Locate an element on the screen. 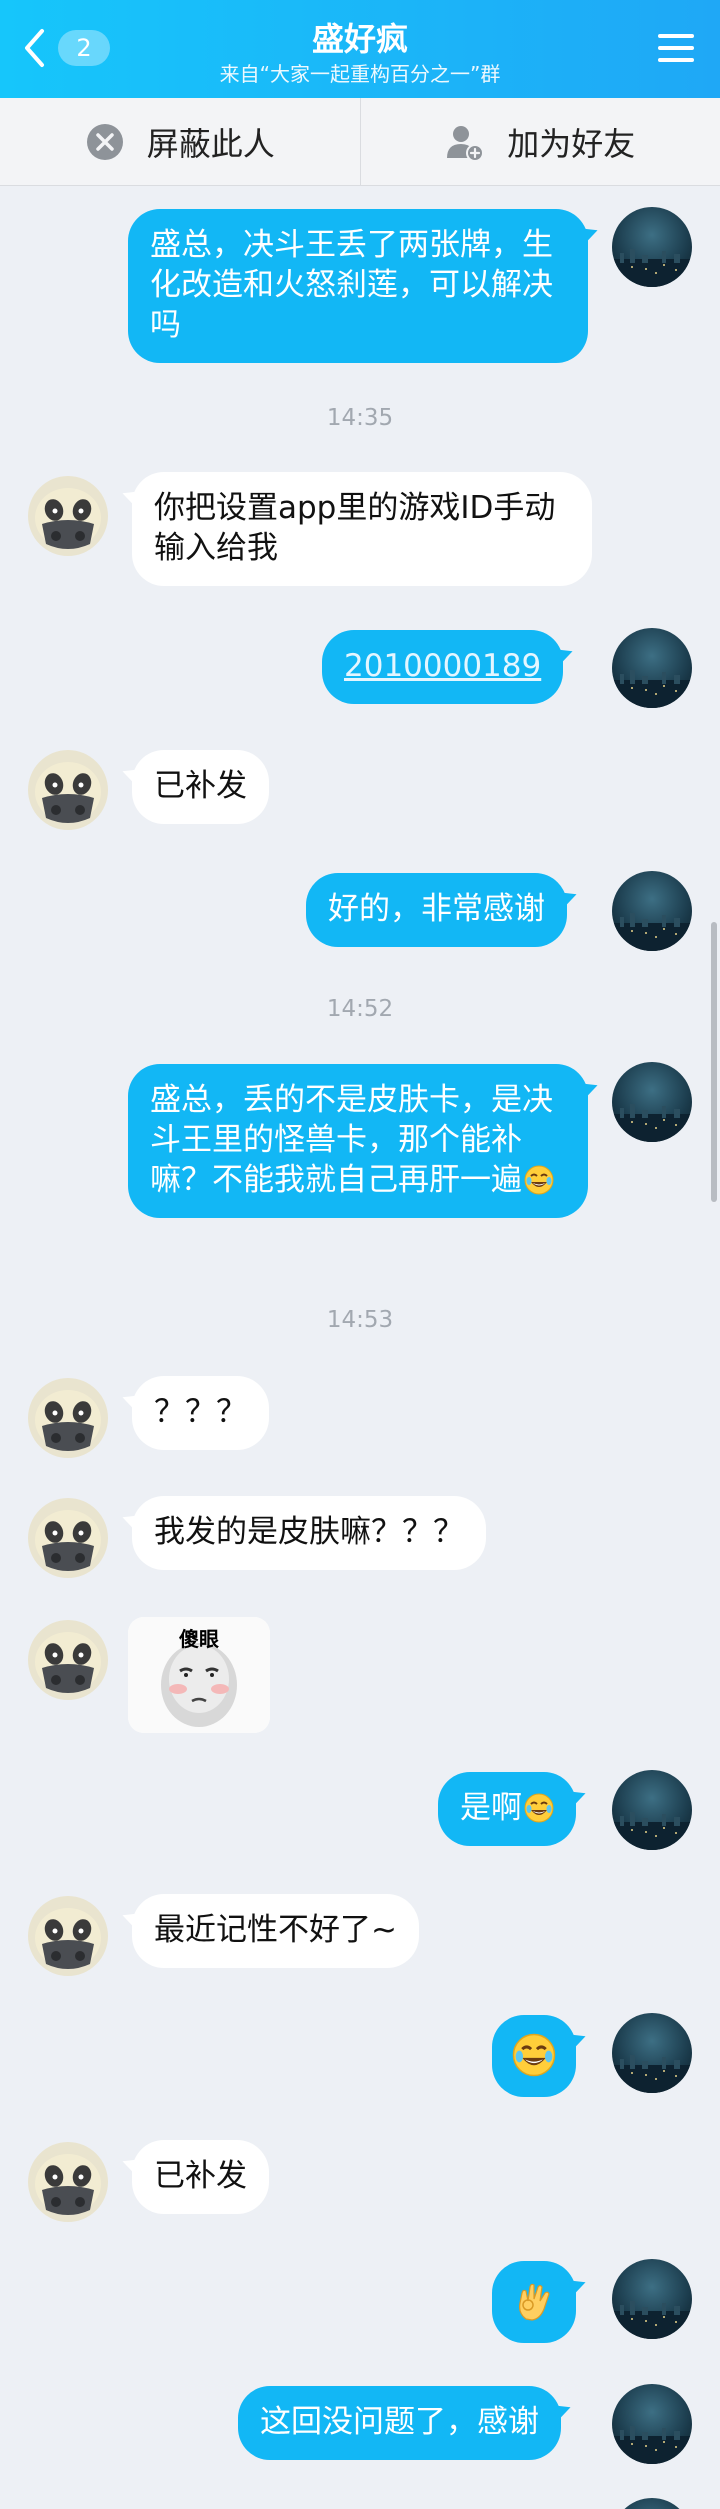 The height and width of the screenshot is (2509, 720). block-user-label: 屏蔽此人 is located at coordinates (210, 143).